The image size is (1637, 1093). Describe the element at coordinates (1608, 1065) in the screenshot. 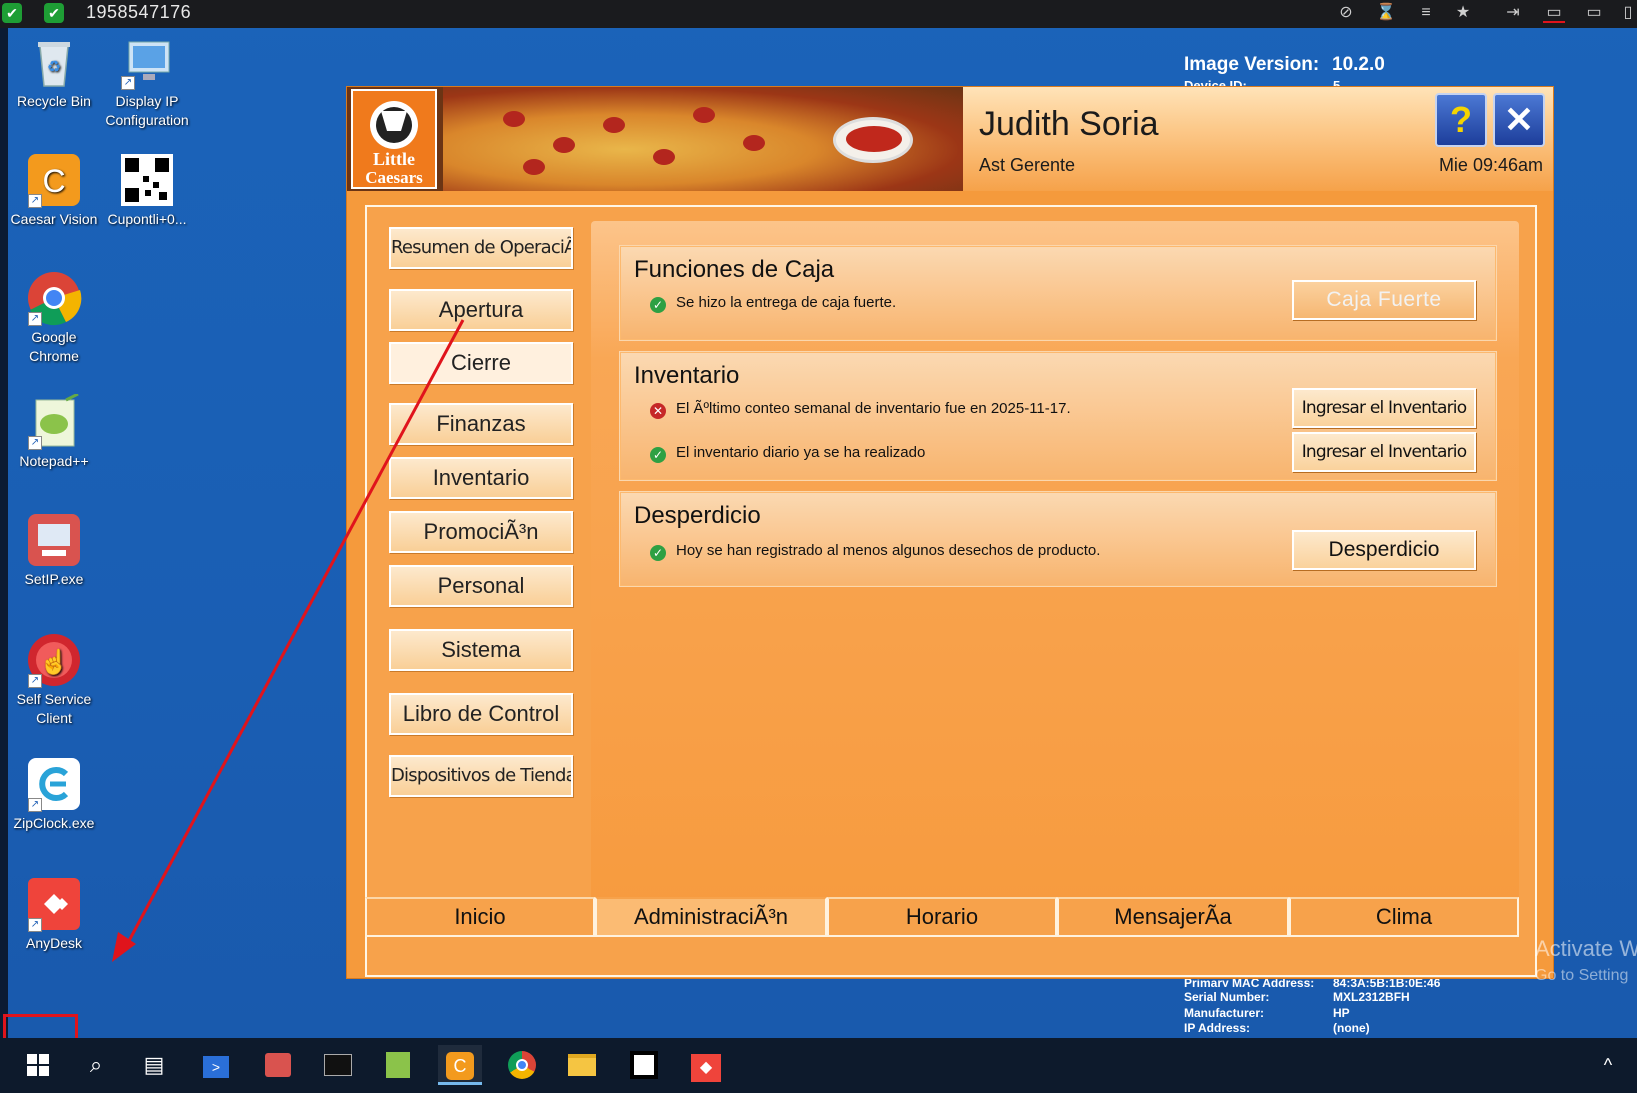

I see `tray-chevron-icon: ^` at that location.